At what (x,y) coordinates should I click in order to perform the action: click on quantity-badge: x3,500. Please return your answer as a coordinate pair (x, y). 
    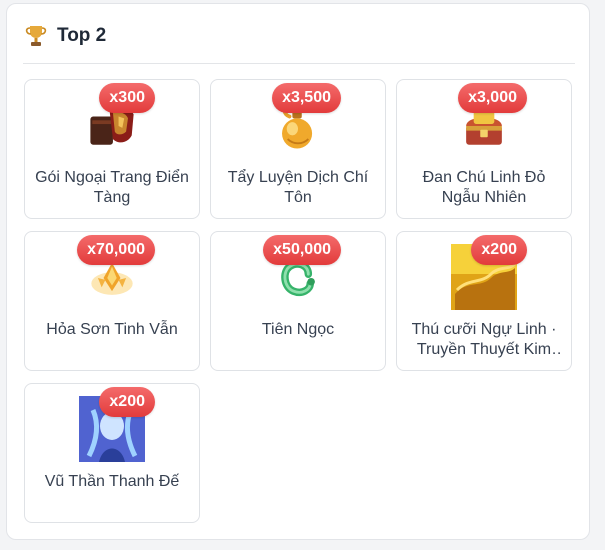
    Looking at the image, I should click on (306, 98).